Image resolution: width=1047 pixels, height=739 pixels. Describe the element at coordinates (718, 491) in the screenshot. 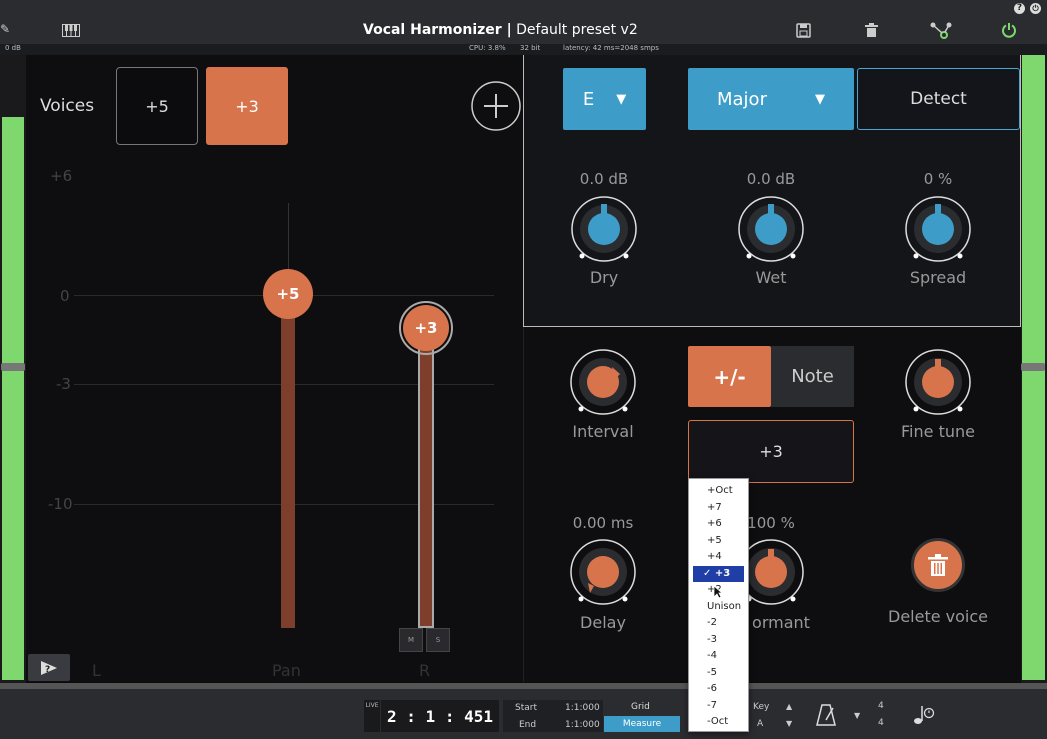

I see `menu-item-plus-oct: +Oct` at that location.